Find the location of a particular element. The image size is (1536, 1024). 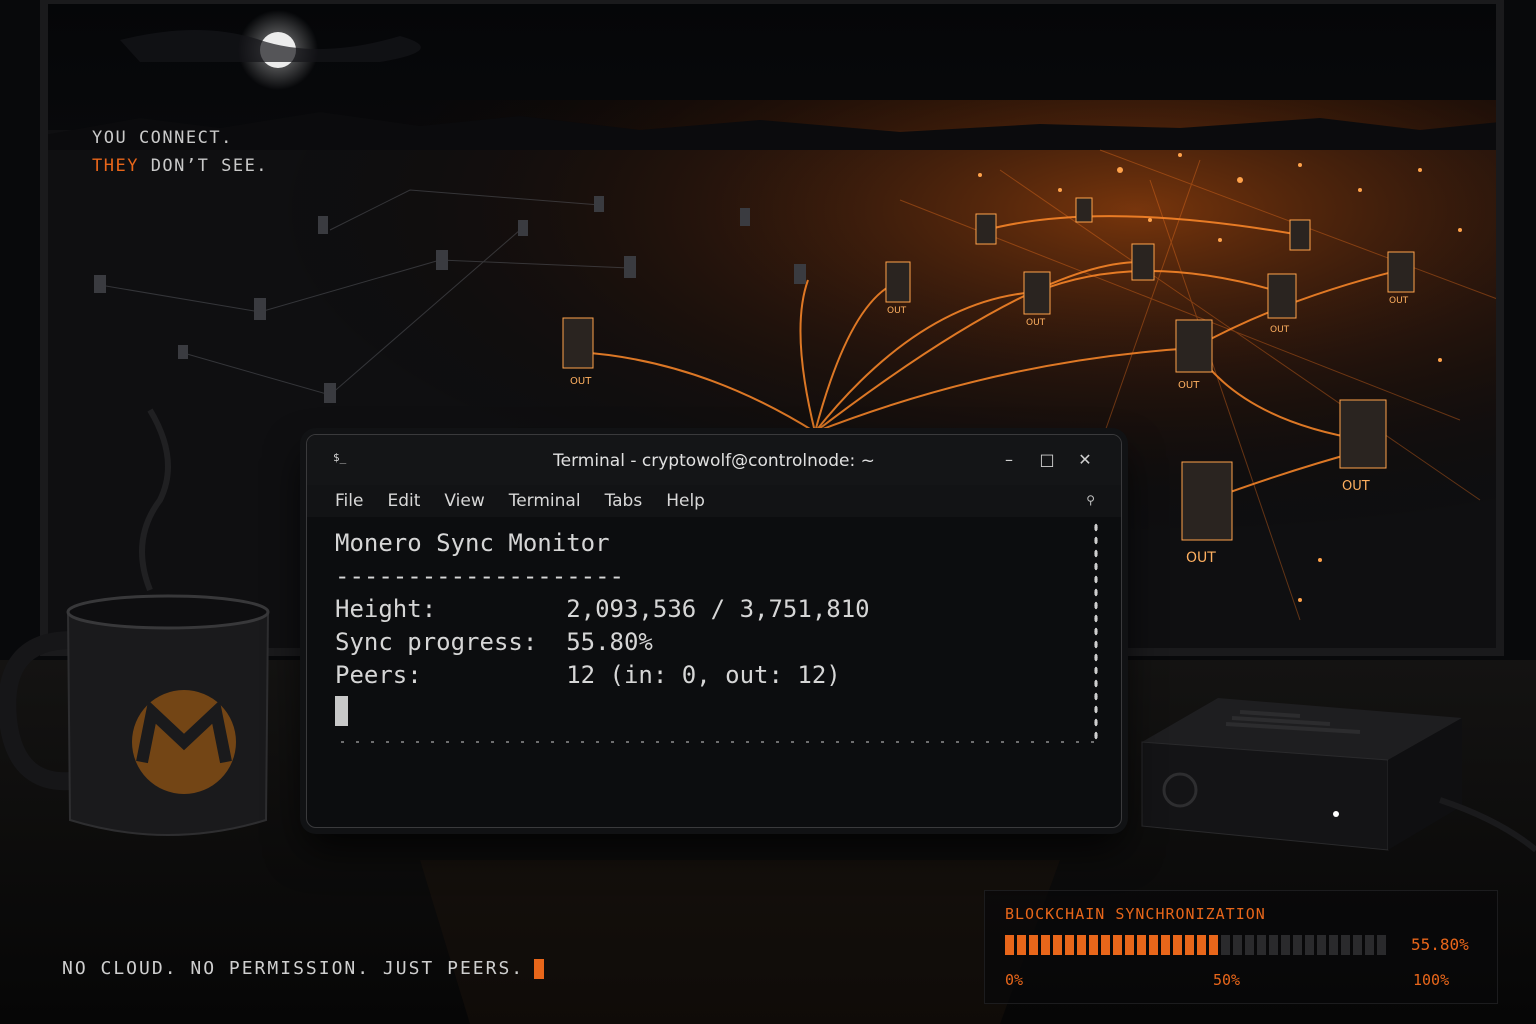

slogan-cursor is located at coordinates (539, 968).